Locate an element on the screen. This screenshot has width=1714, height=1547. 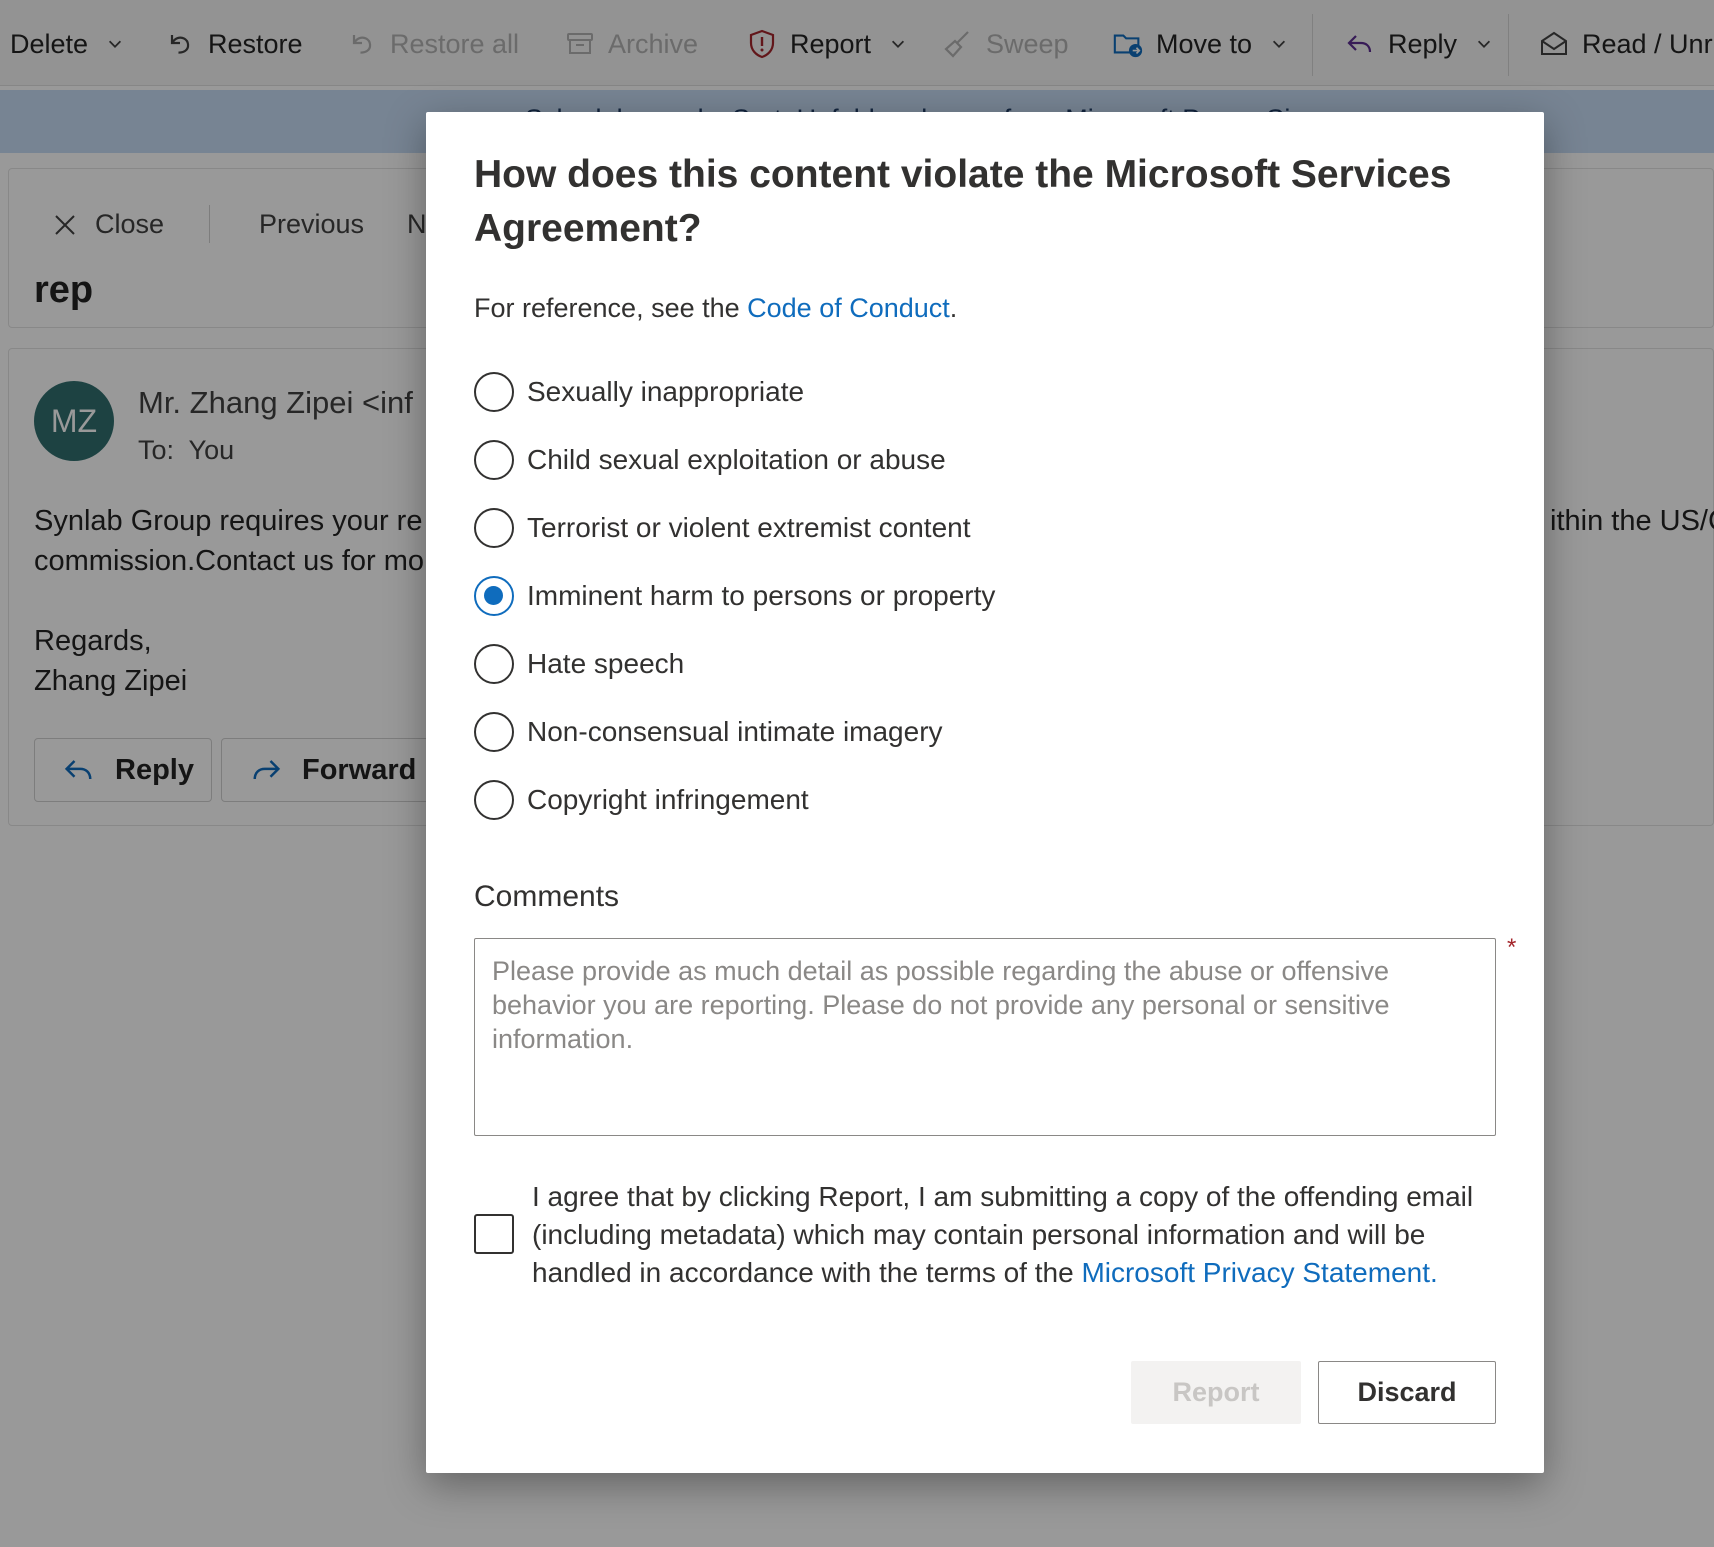
option-label: Terrorist or violent extremist content is located at coordinates (749, 527).